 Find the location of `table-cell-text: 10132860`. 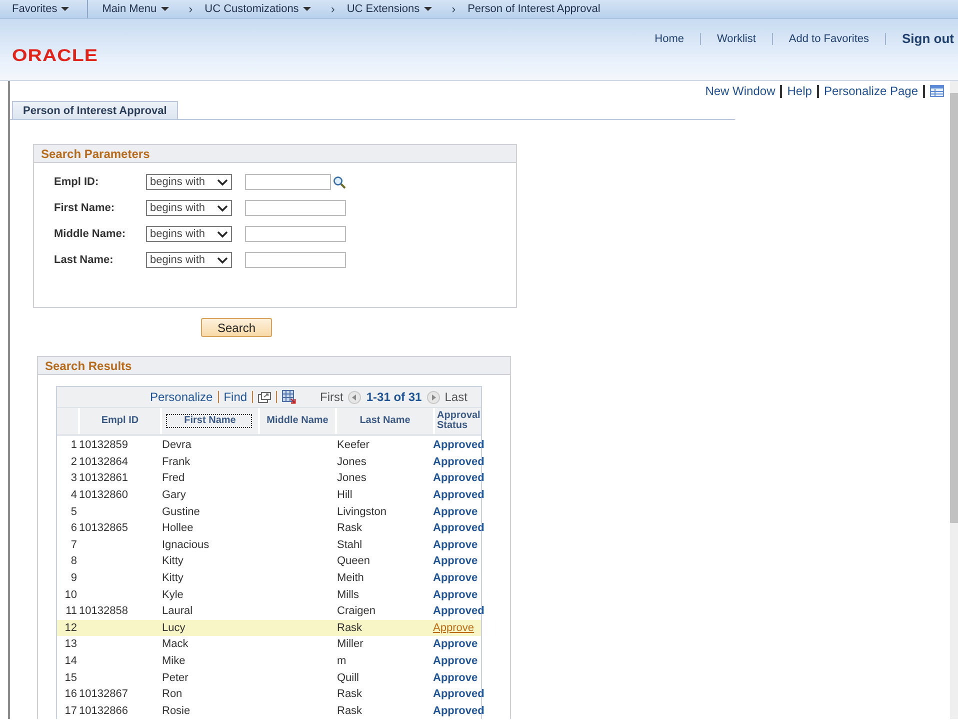

table-cell-text: 10132860 is located at coordinates (103, 495).